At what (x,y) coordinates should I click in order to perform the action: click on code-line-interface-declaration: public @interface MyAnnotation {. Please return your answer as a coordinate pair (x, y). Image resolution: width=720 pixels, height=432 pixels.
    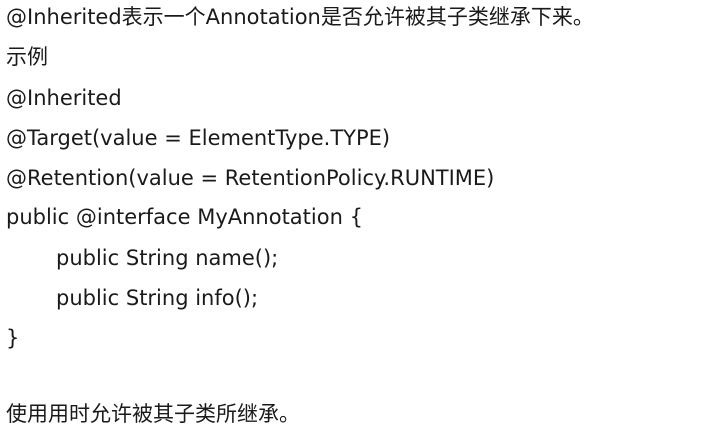
    Looking at the image, I should click on (184, 217).